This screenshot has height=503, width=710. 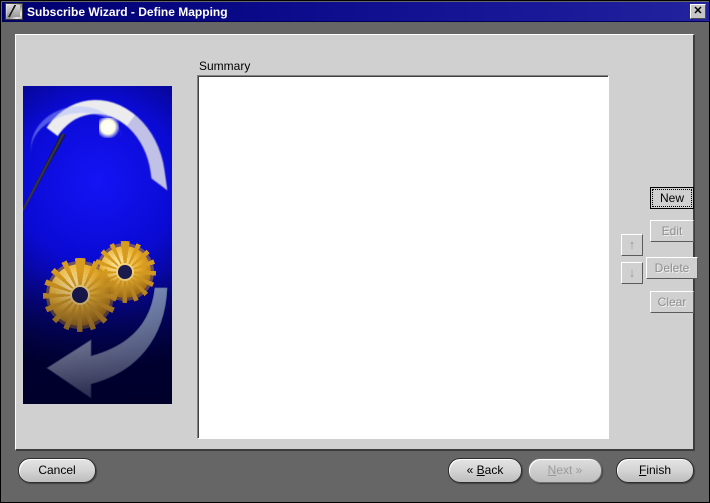 I want to click on new-button: New, so click(x=672, y=198).